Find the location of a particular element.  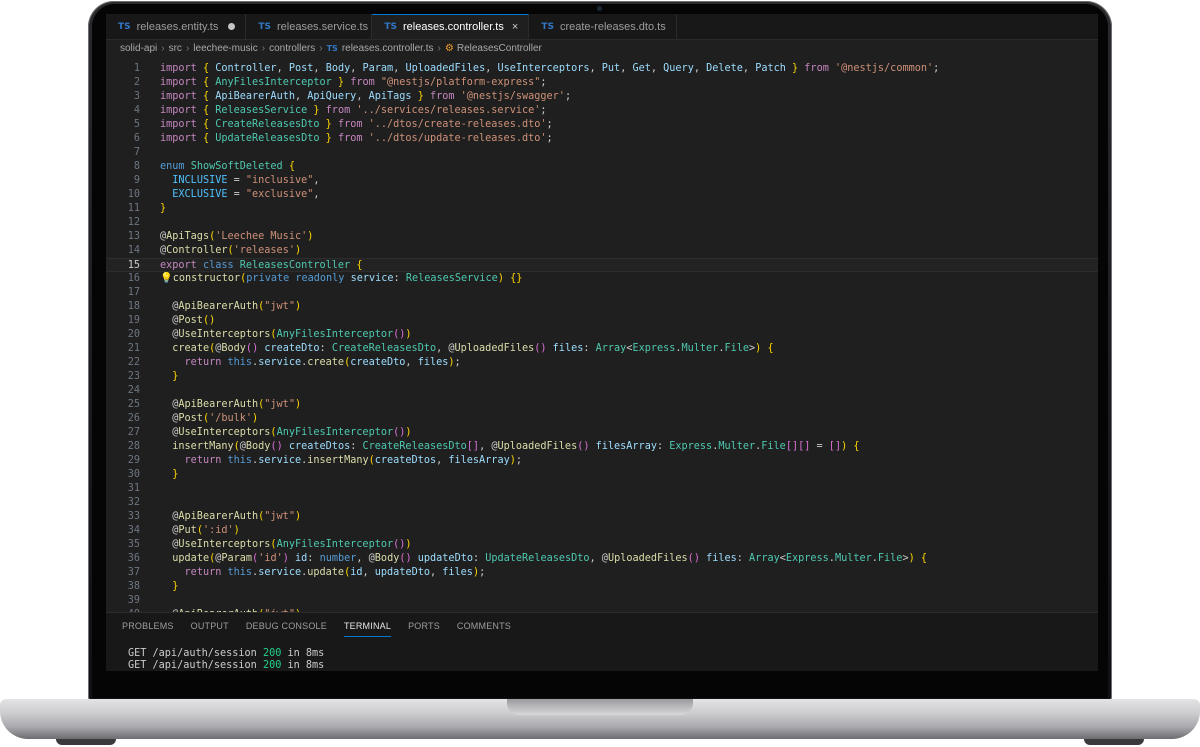

code-line: 31 is located at coordinates (602, 489).